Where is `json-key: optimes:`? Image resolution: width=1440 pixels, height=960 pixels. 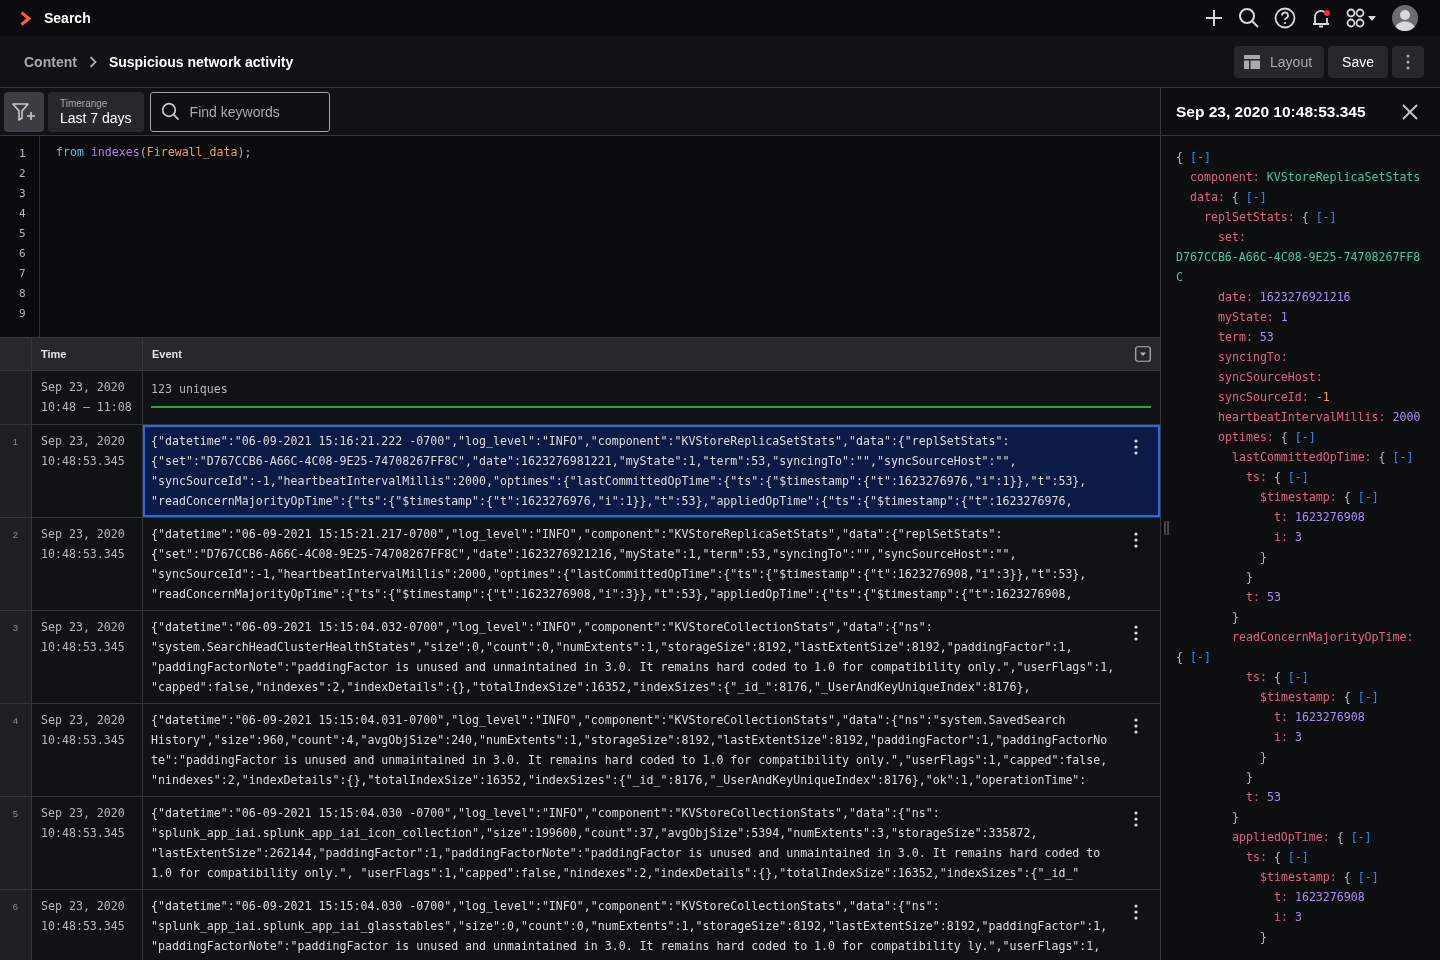 json-key: optimes: is located at coordinates (1246, 437).